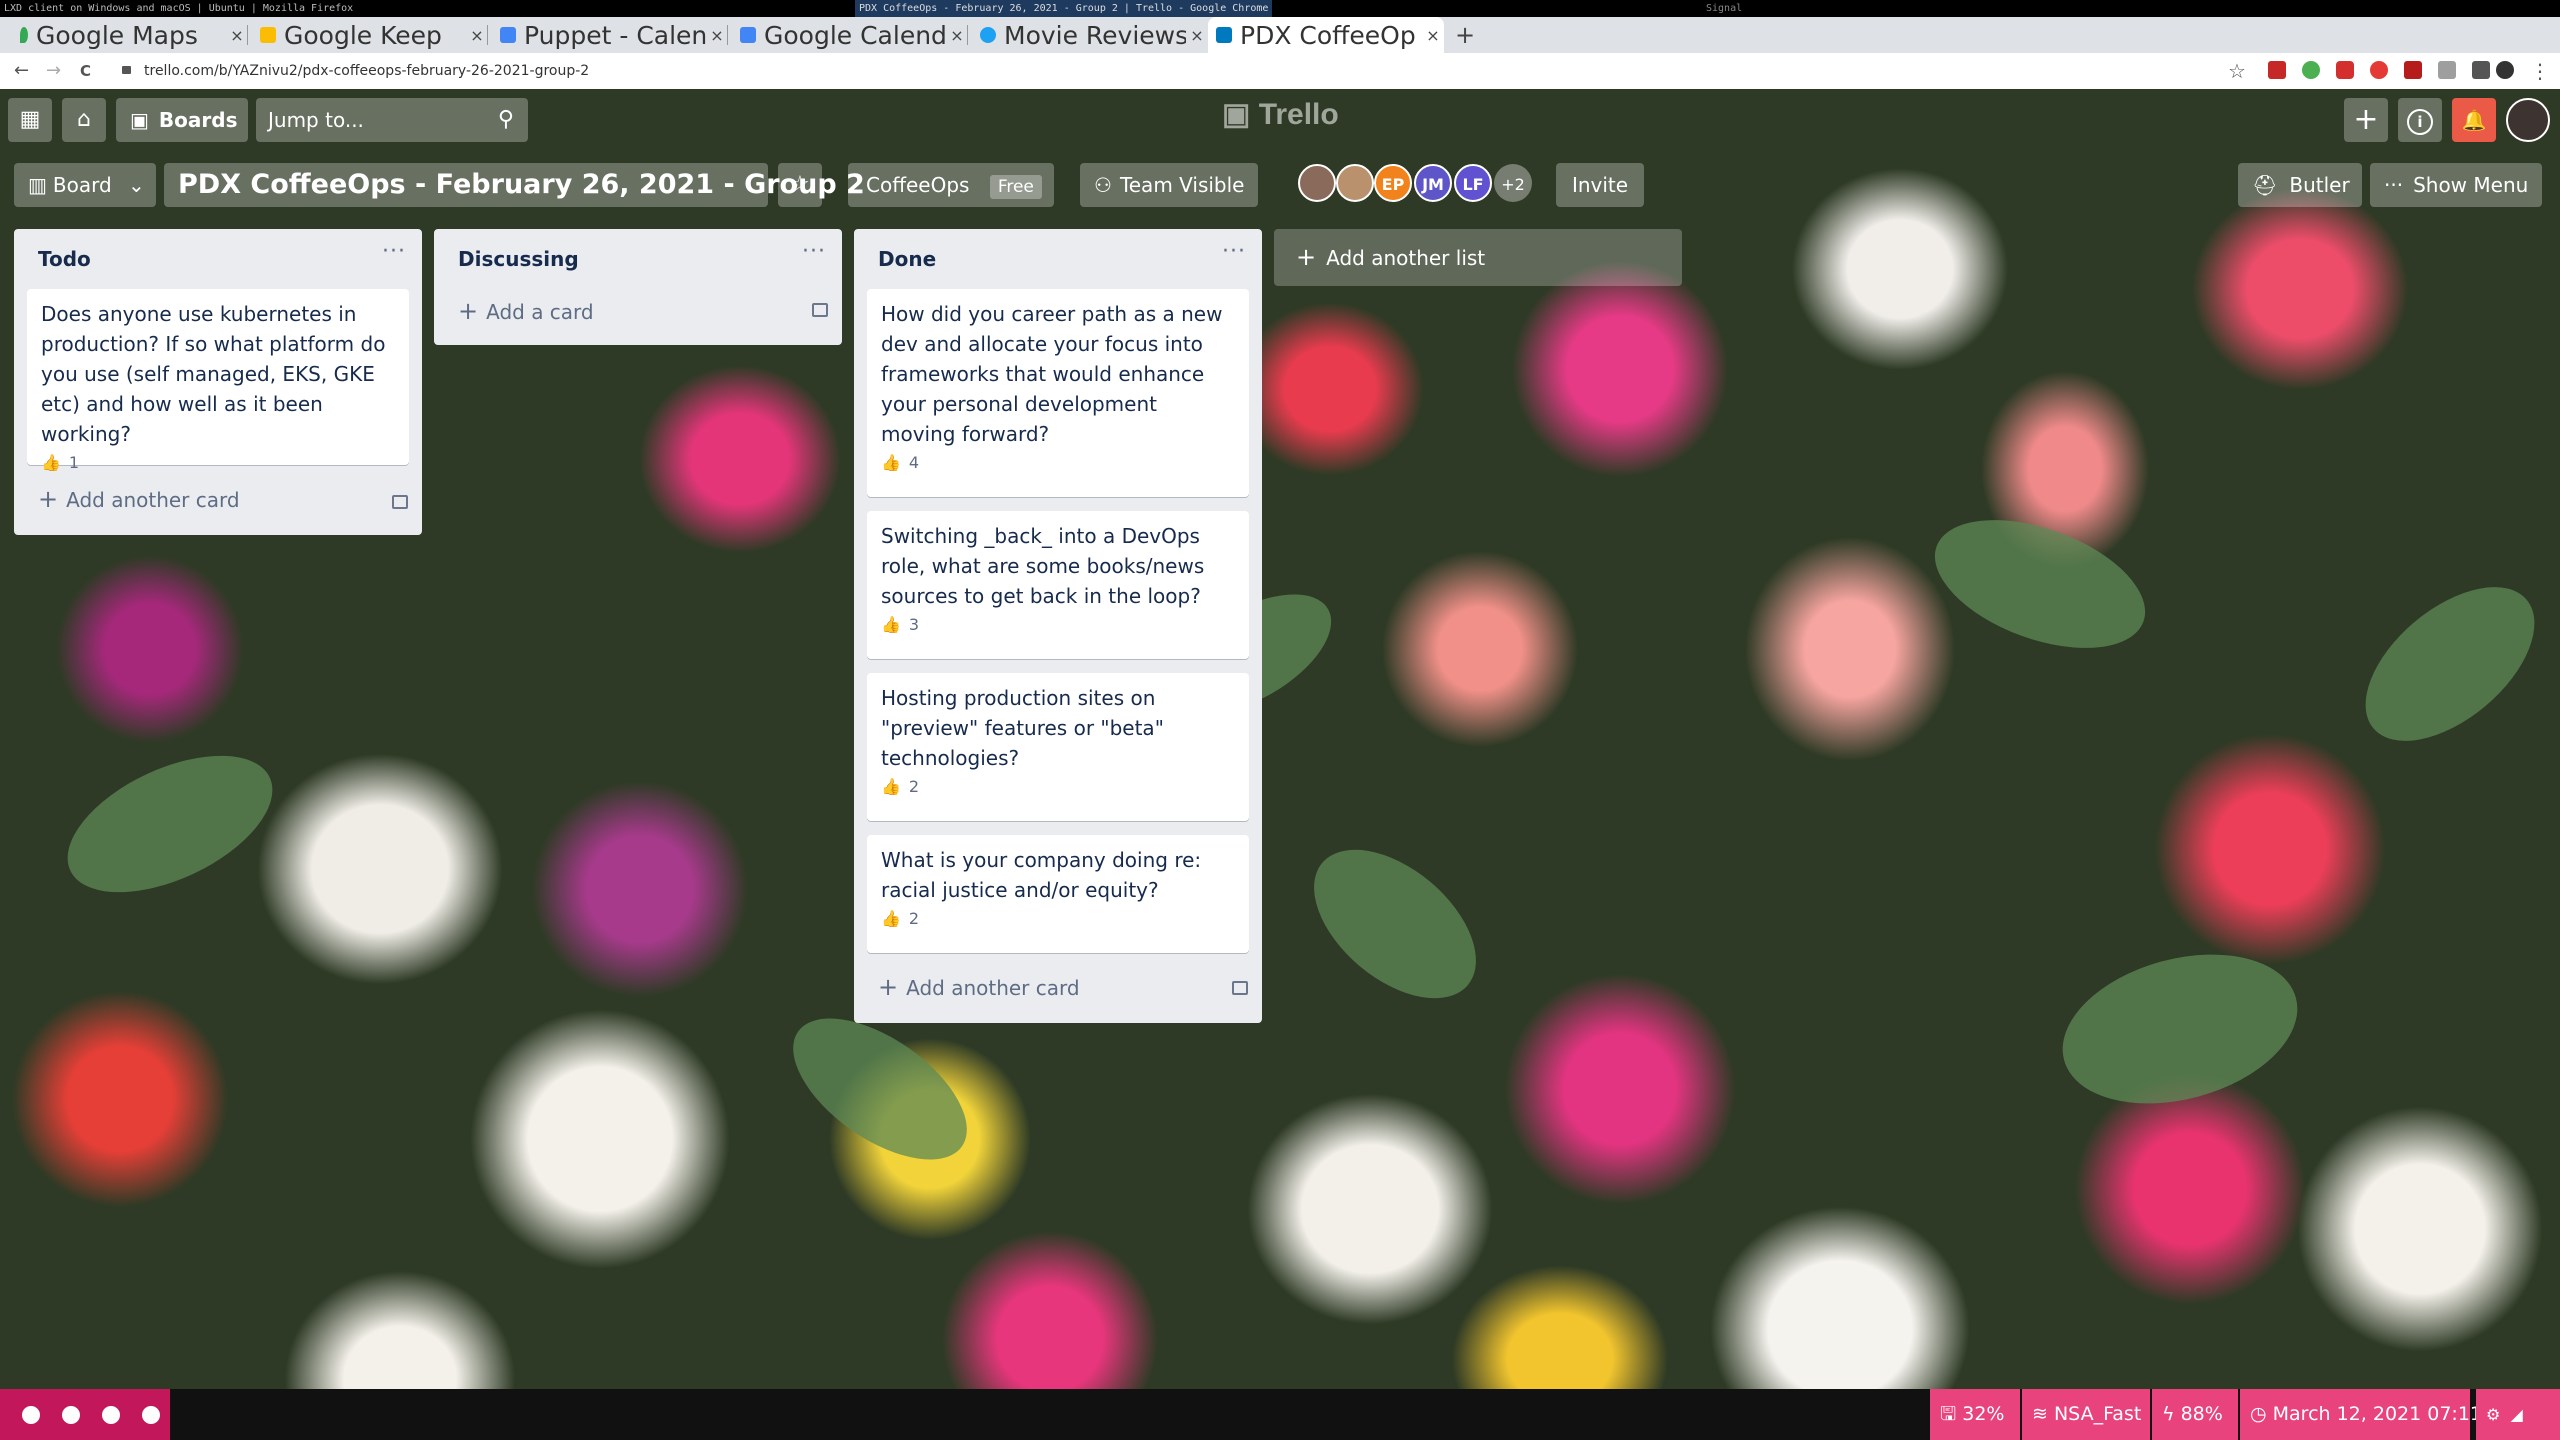 This screenshot has height=1440, width=2560. What do you see at coordinates (2540, 71) in the screenshot?
I see `chrome-menu-icon: ⋮` at bounding box center [2540, 71].